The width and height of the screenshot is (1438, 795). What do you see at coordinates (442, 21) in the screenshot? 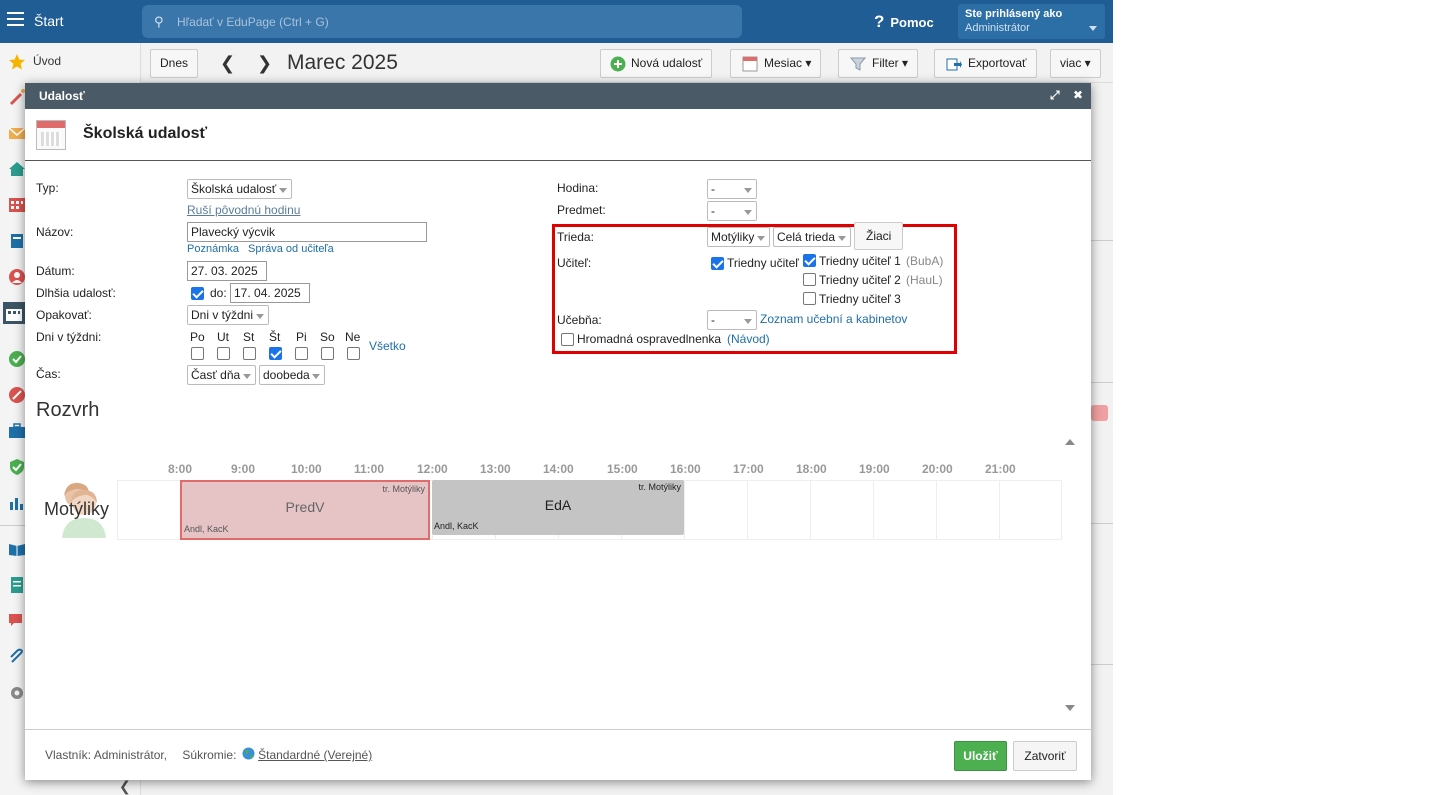
I see `search-input: ⚲ Hľadať v EduPage (Ctrl + G)` at bounding box center [442, 21].